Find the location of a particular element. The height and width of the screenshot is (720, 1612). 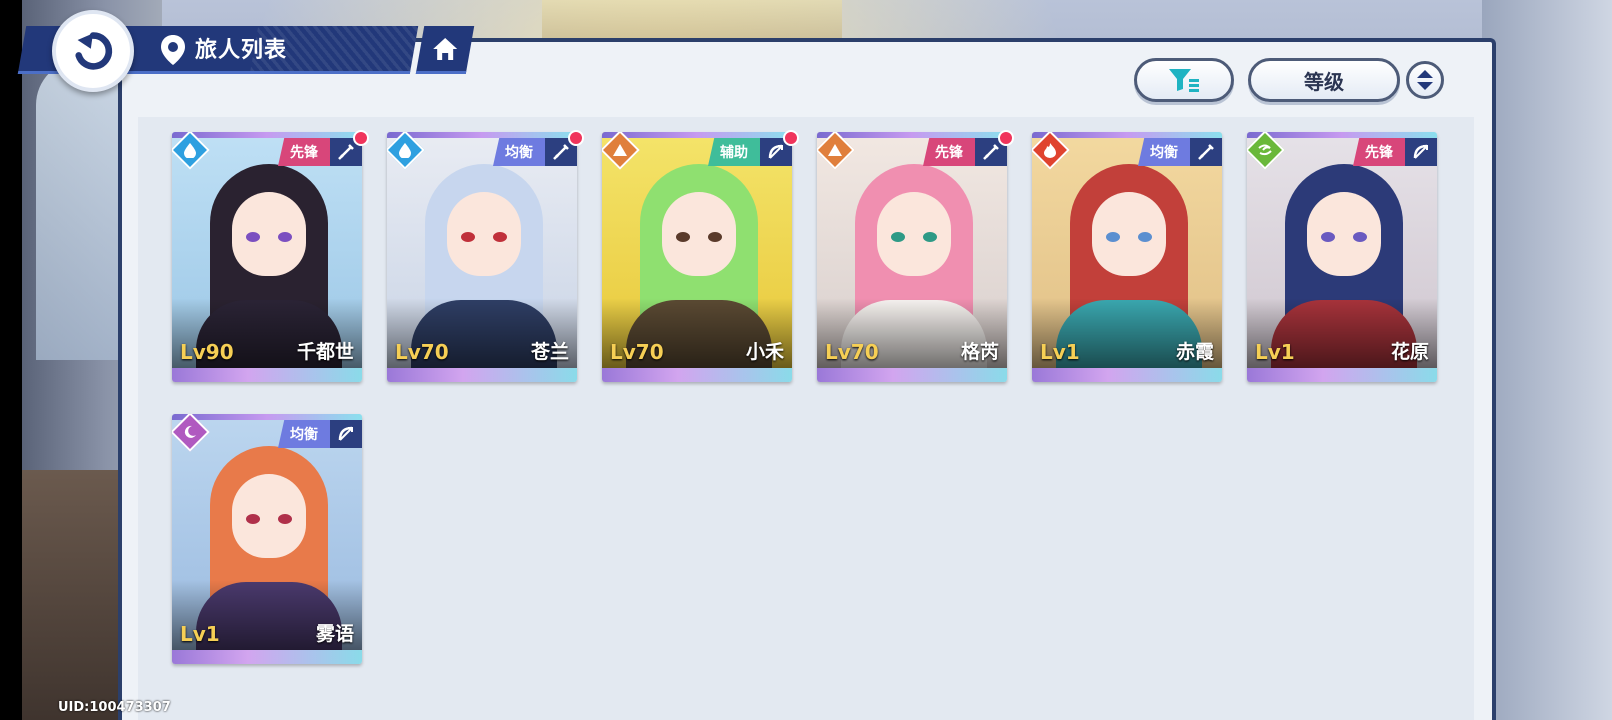

character-card: 均衡 Lv70 苍兰 is located at coordinates (482, 257).